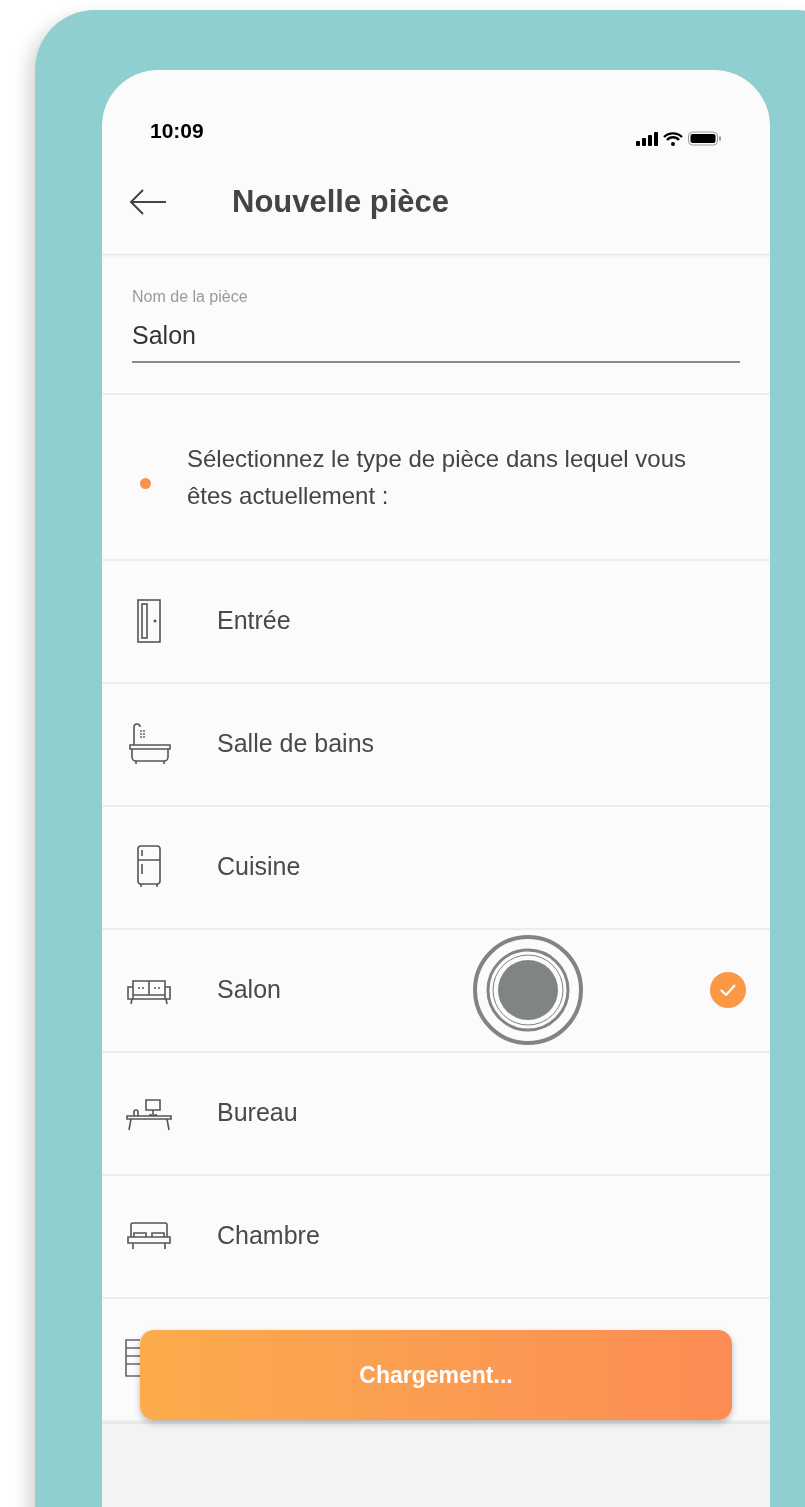 The image size is (805, 1507). I want to click on back-button, so click(148, 202).